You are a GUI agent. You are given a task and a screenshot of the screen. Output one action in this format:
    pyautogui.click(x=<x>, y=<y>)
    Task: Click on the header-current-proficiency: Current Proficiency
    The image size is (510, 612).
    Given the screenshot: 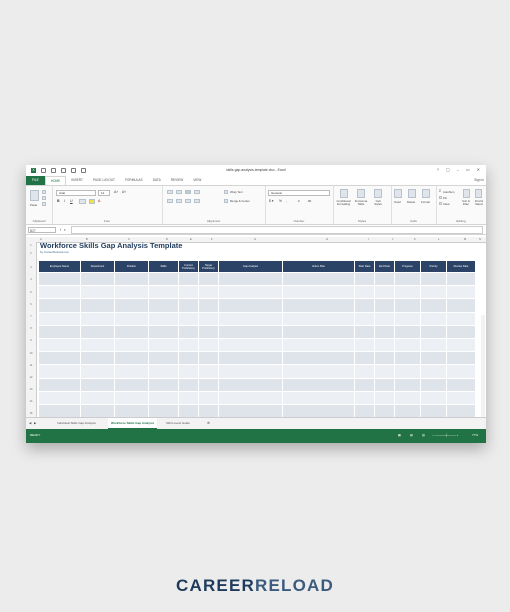 What is the action you would take?
    pyautogui.click(x=188, y=266)
    